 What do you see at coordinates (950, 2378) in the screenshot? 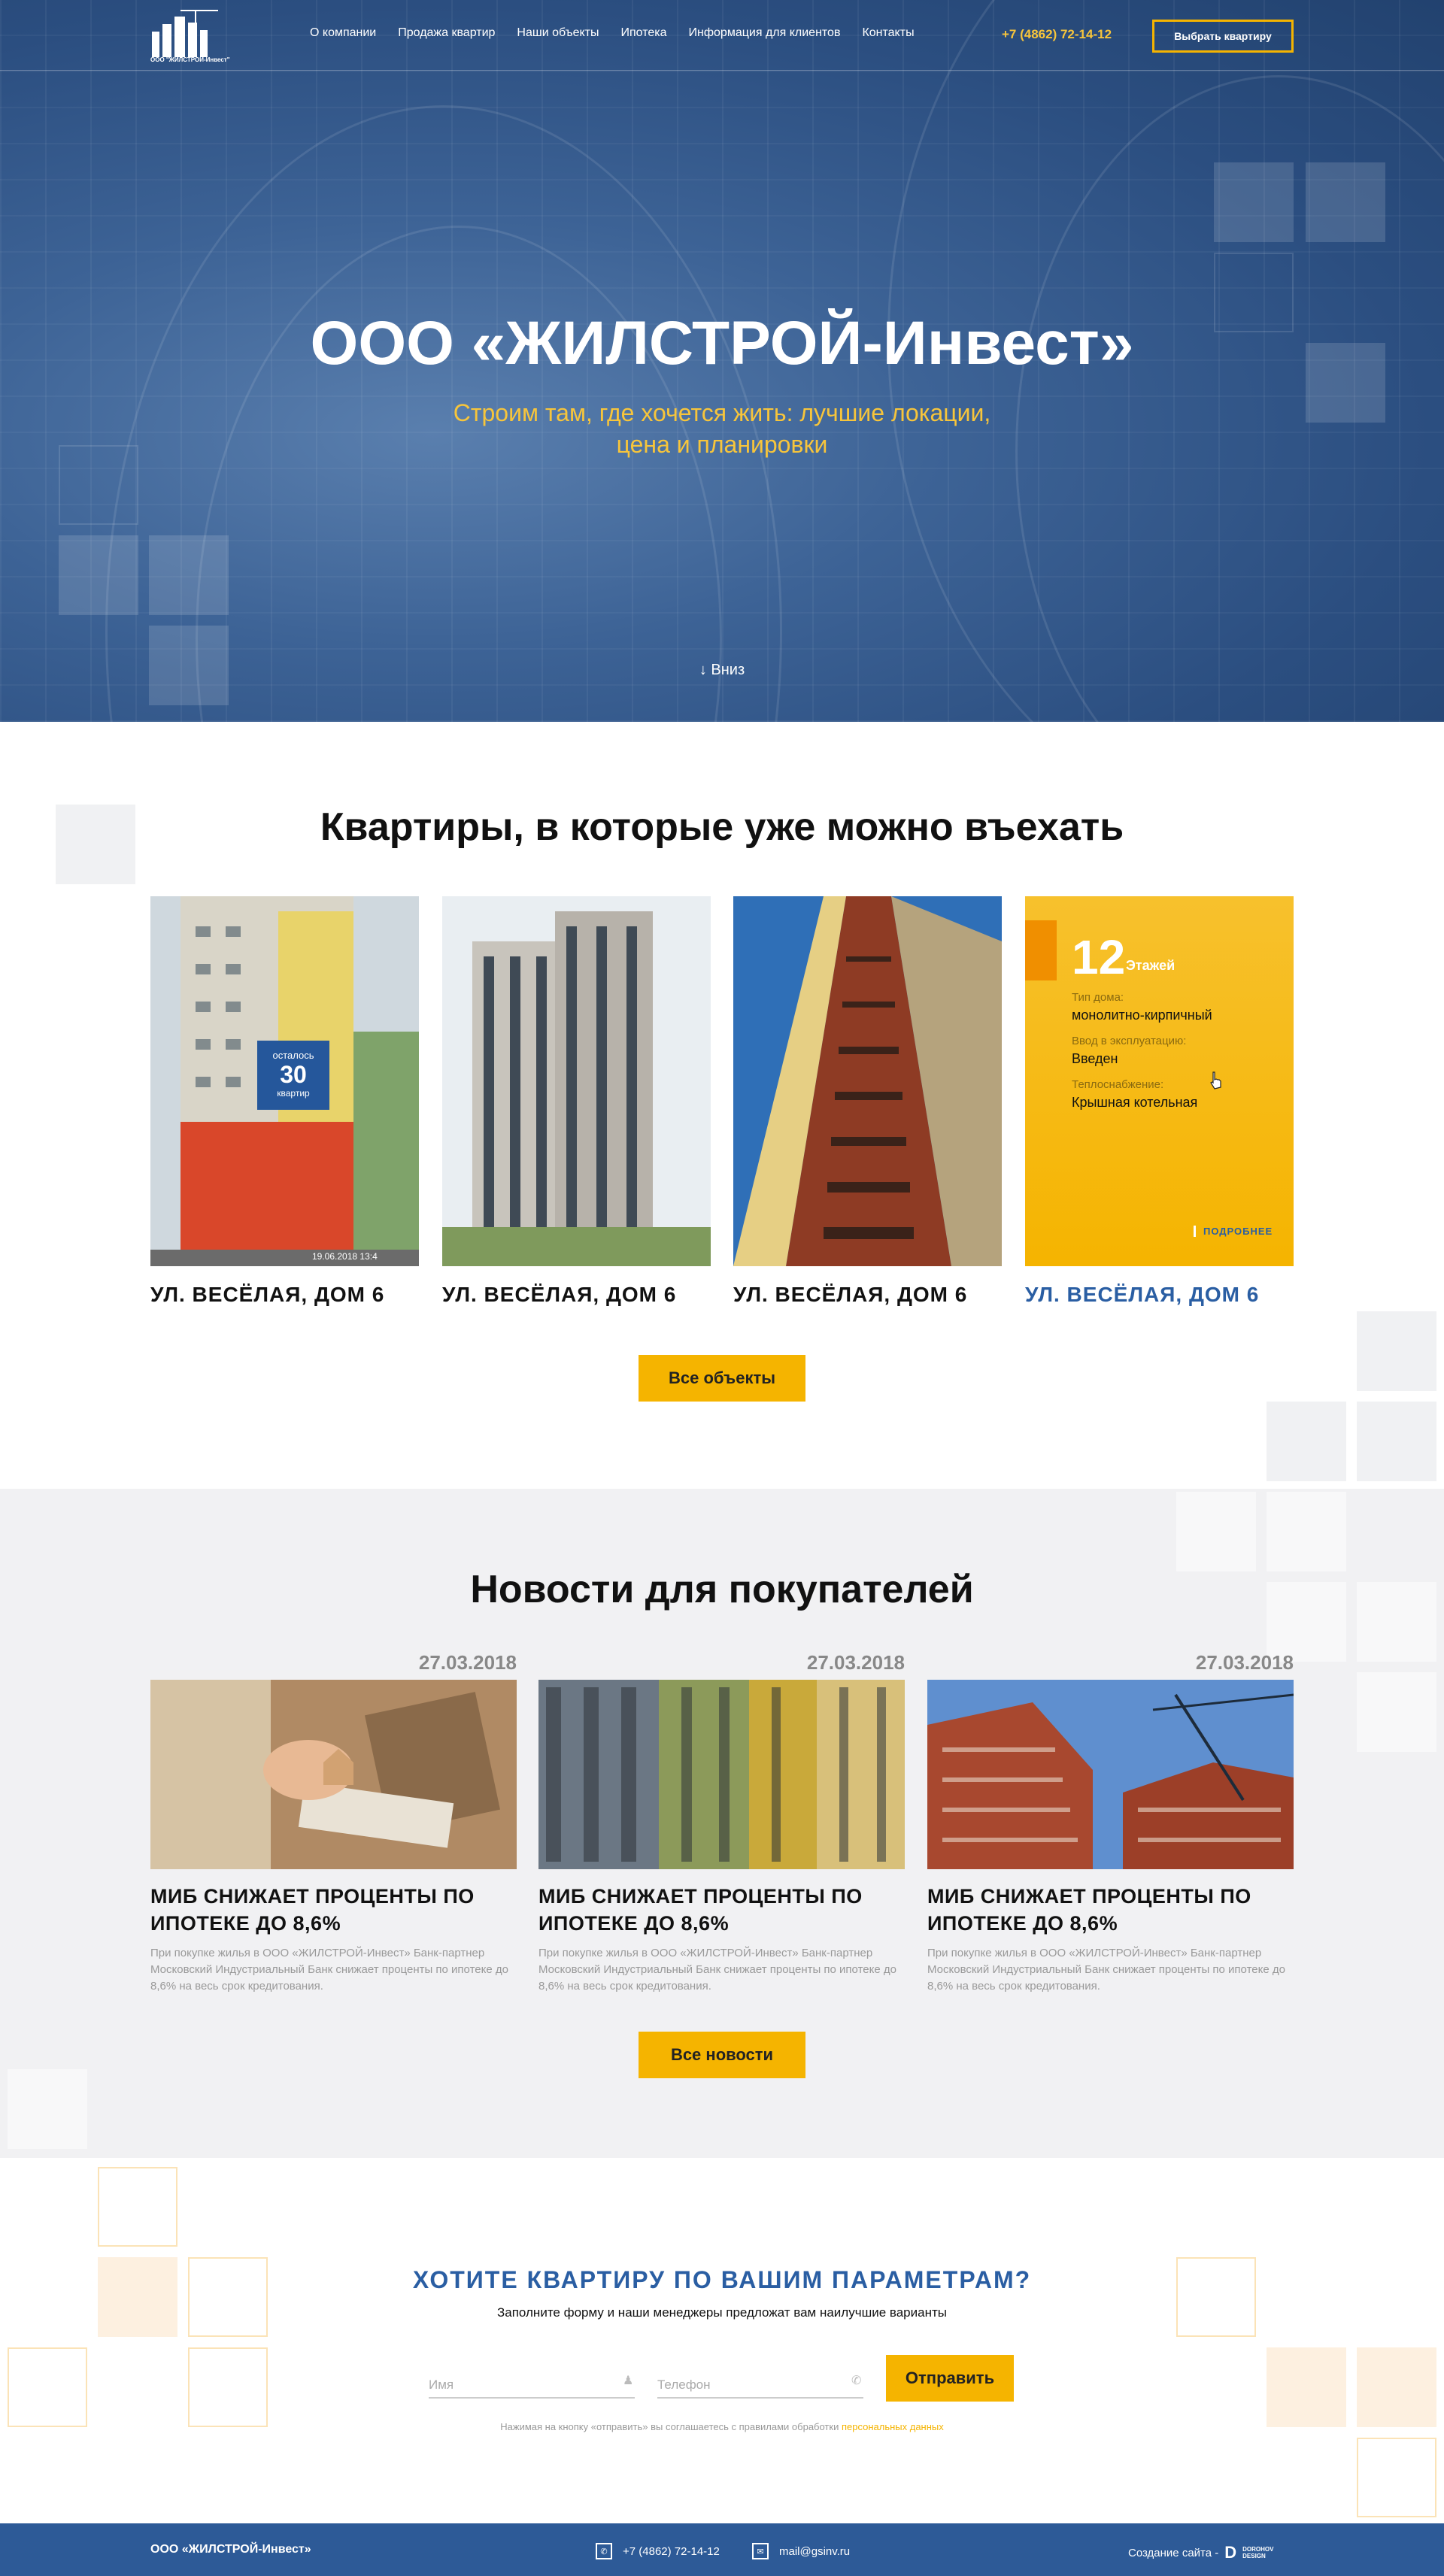
I see `submit-button: Отправить` at bounding box center [950, 2378].